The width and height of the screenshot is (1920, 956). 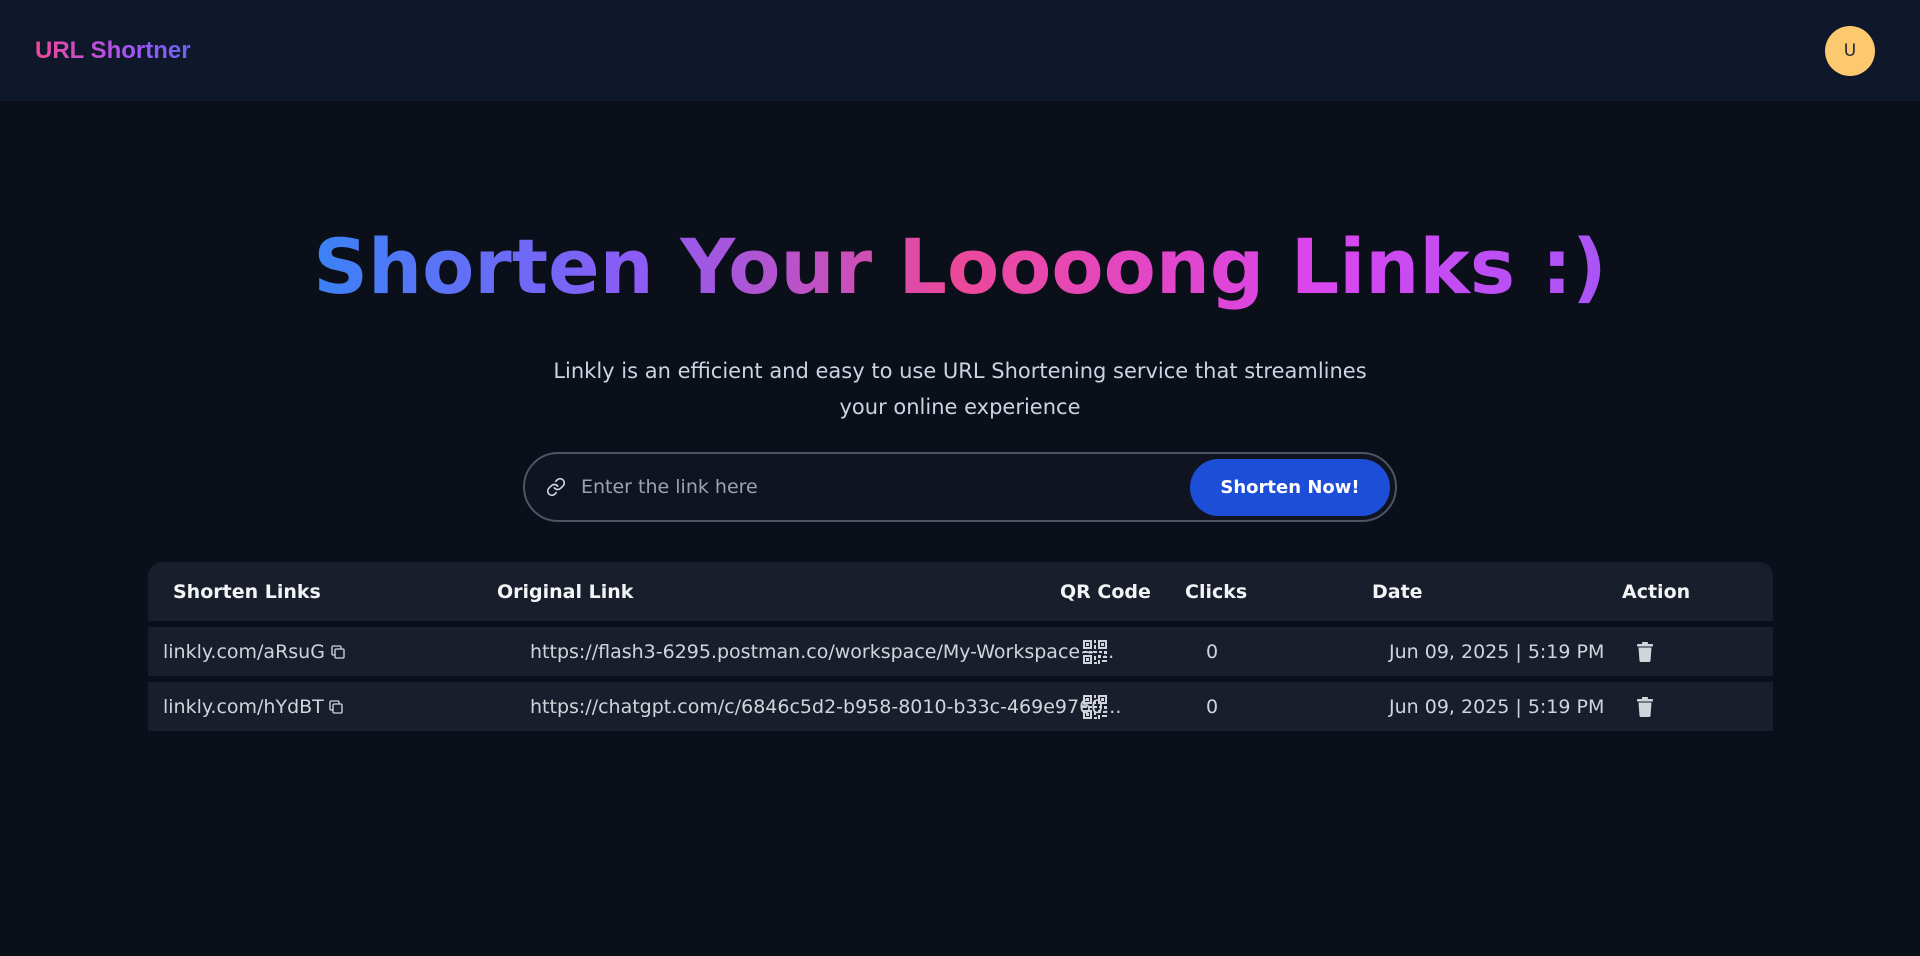 I want to click on hero-title-text: Shorten Your Loooong Links :), so click(x=960, y=266).